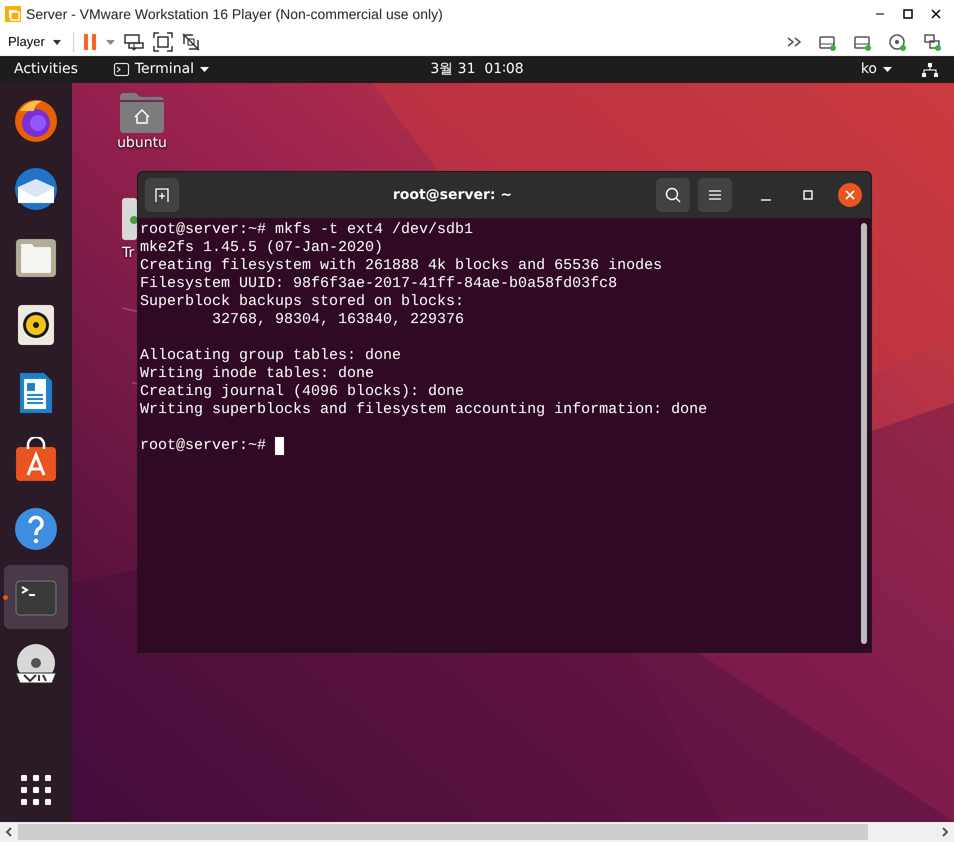 The height and width of the screenshot is (842, 954). What do you see at coordinates (129, 218) in the screenshot?
I see `trash-icon` at bounding box center [129, 218].